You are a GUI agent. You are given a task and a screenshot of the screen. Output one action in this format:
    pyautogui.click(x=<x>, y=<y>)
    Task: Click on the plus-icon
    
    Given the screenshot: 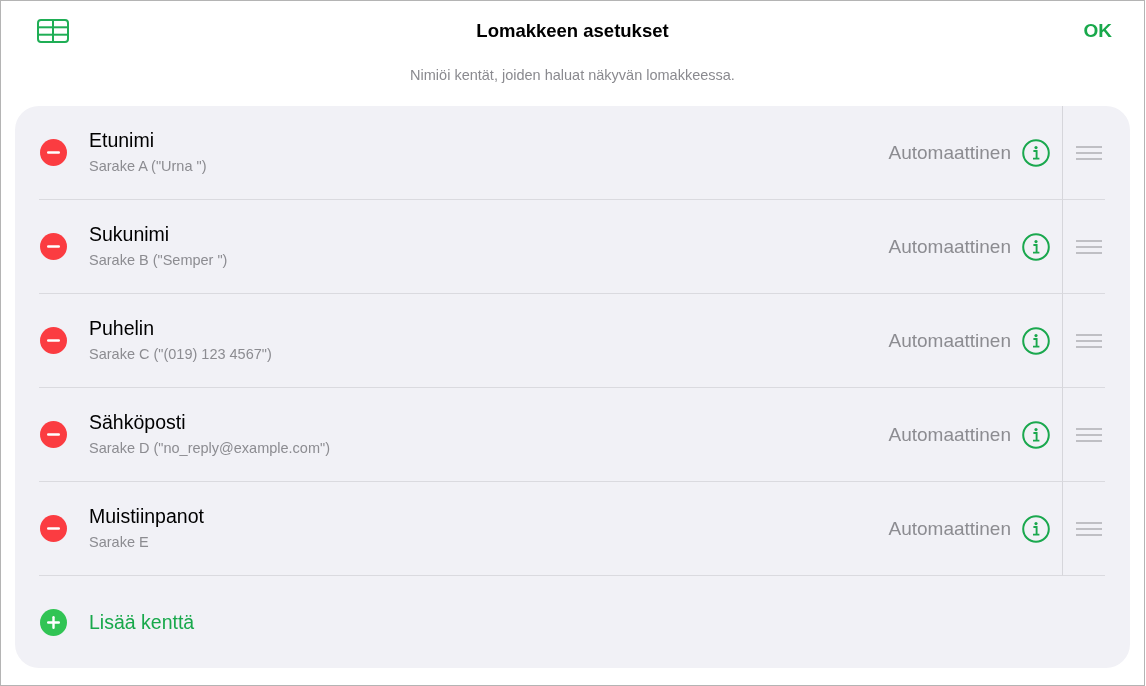 What is the action you would take?
    pyautogui.click(x=53, y=622)
    